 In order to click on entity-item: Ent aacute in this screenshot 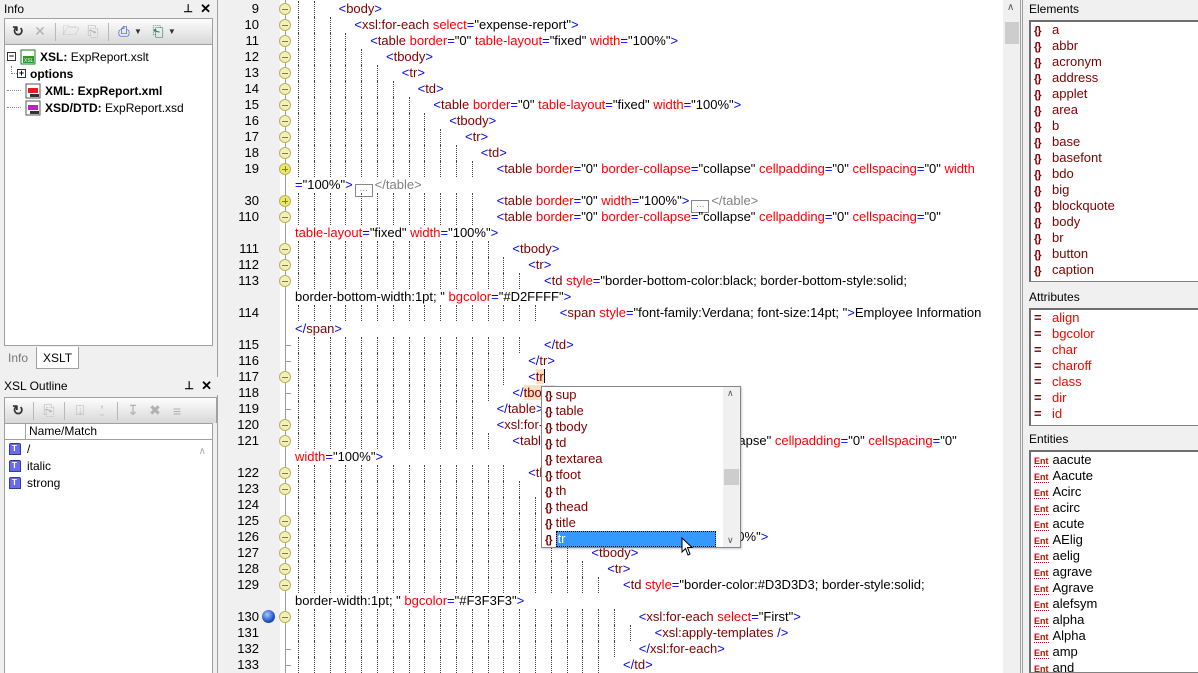, I will do `click(1114, 460)`.